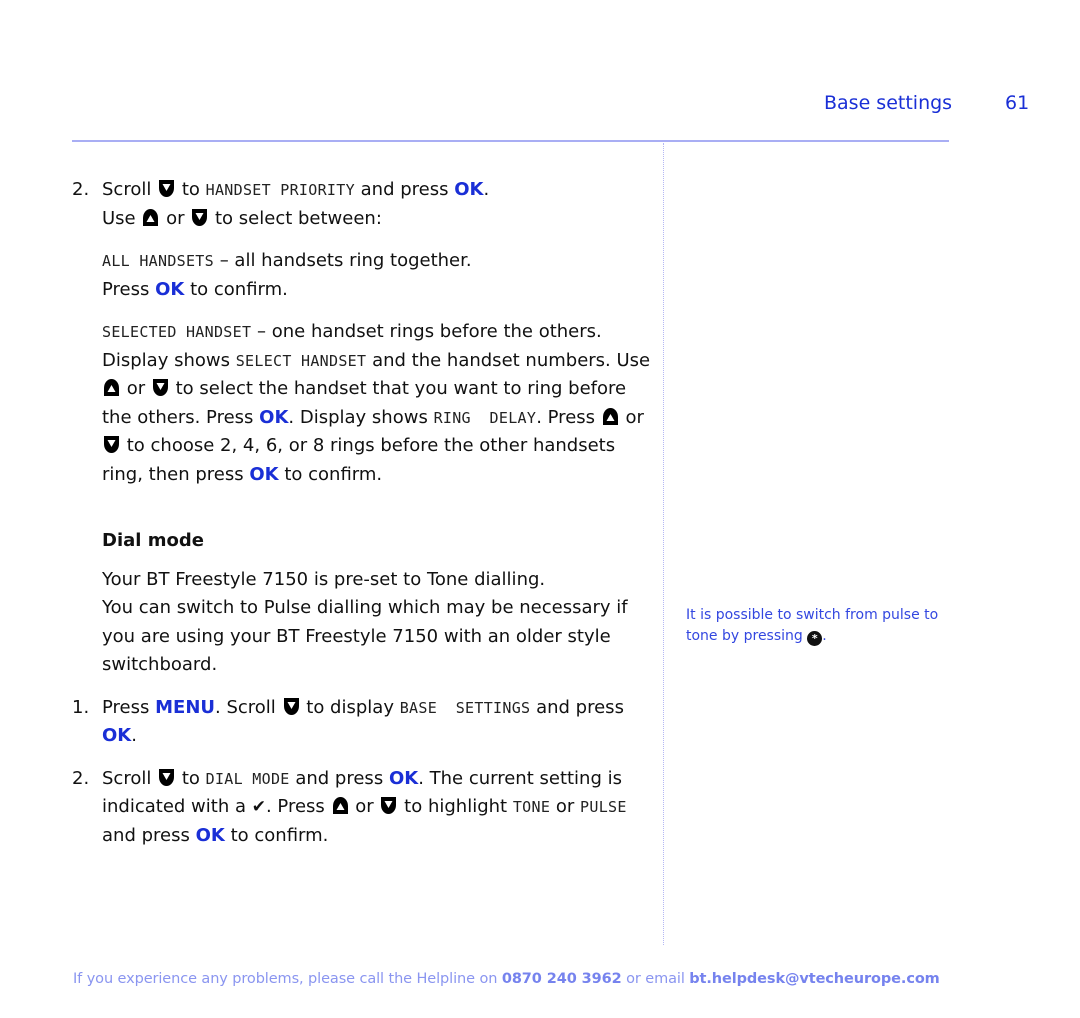  Describe the element at coordinates (185, 707) in the screenshot. I see `menu-key-label: MENU` at that location.